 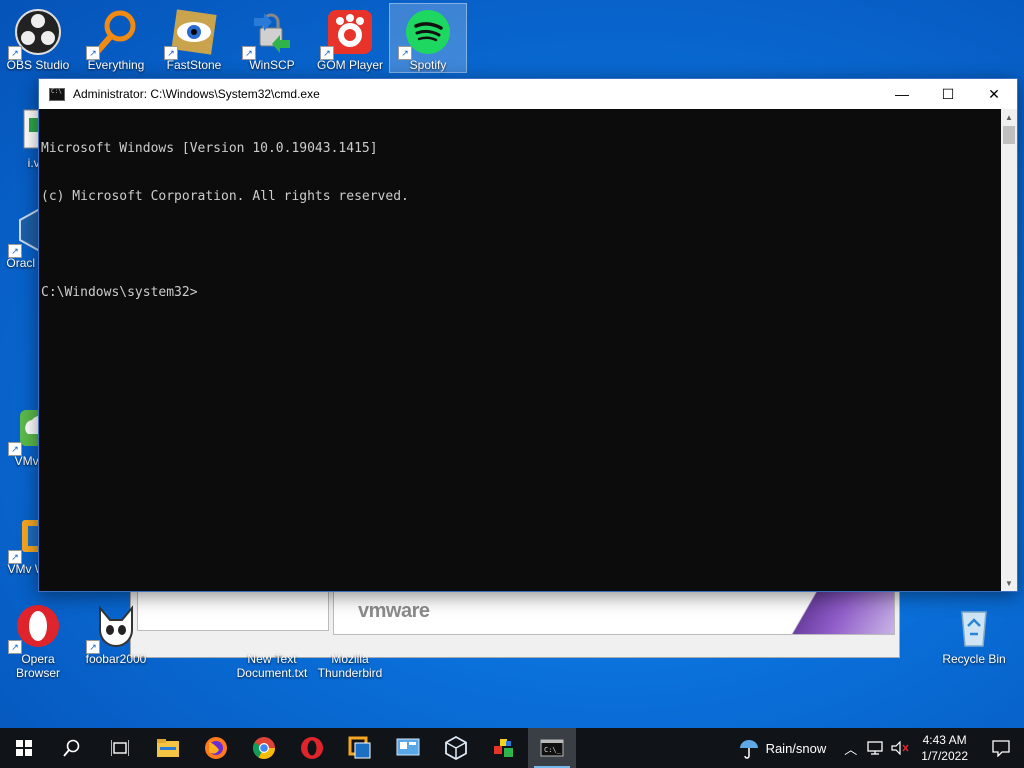 I want to click on windows-logo-icon, so click(x=24, y=748).